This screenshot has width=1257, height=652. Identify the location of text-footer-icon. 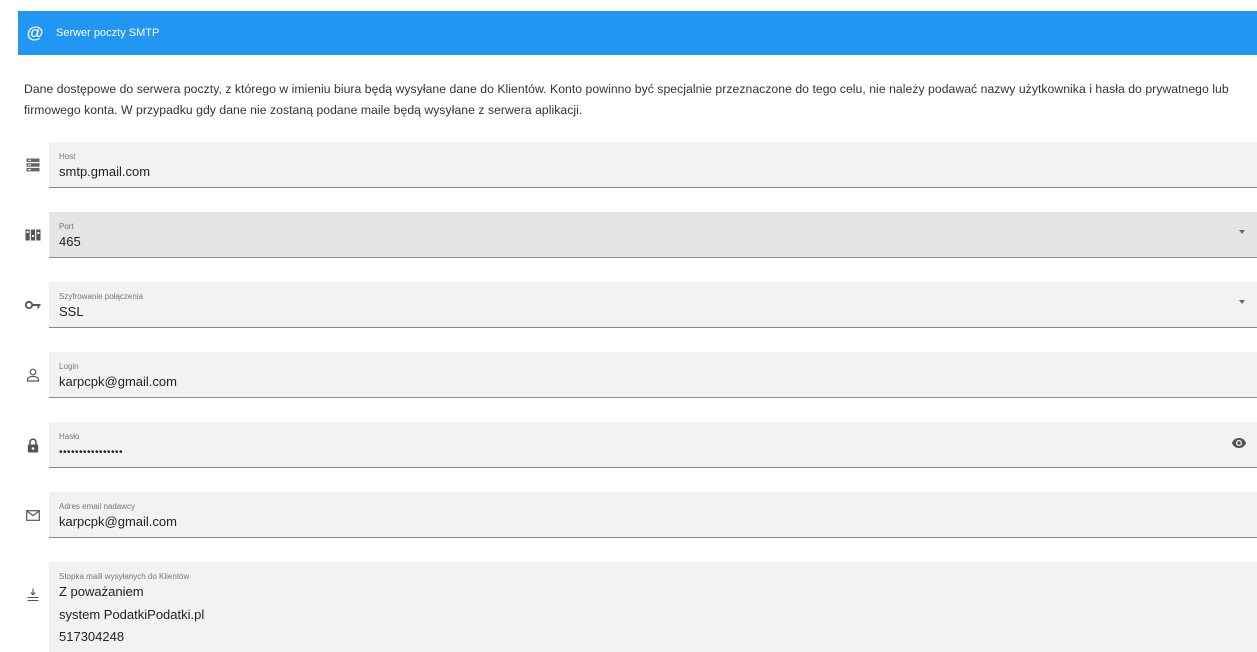
(33, 595).